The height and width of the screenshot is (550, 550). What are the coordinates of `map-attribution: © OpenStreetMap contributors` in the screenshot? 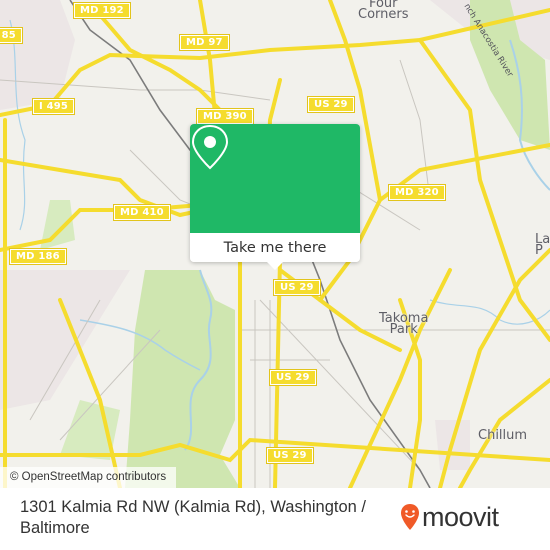 It's located at (88, 477).